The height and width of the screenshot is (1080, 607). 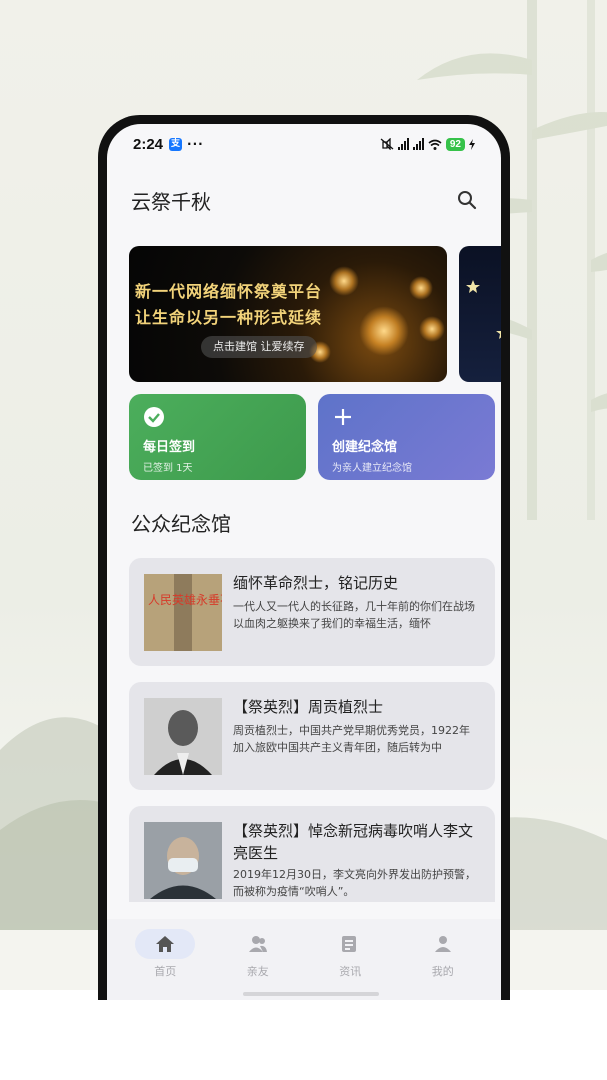 What do you see at coordinates (387, 144) in the screenshot?
I see `mute-icon` at bounding box center [387, 144].